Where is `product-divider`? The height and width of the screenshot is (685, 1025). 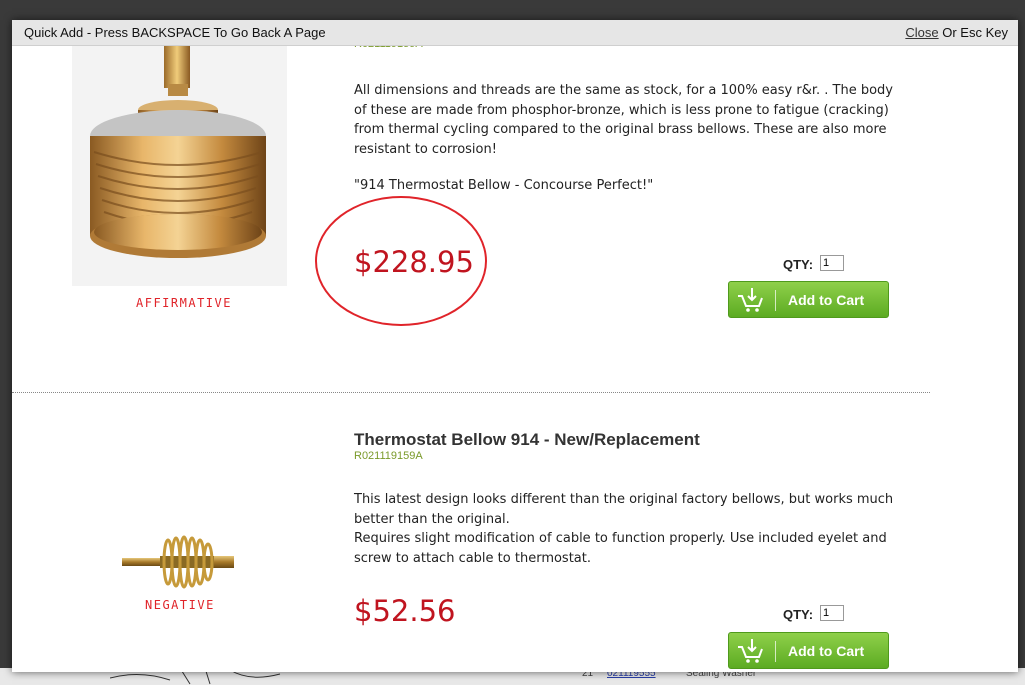
product-divider is located at coordinates (471, 392).